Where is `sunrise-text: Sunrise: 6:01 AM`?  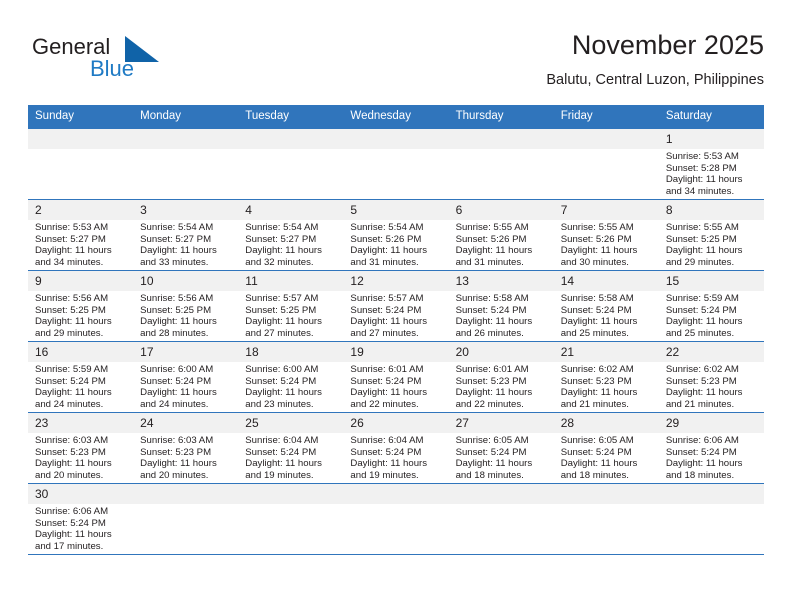
sunrise-text: Sunrise: 6:01 AM is located at coordinates (387, 369).